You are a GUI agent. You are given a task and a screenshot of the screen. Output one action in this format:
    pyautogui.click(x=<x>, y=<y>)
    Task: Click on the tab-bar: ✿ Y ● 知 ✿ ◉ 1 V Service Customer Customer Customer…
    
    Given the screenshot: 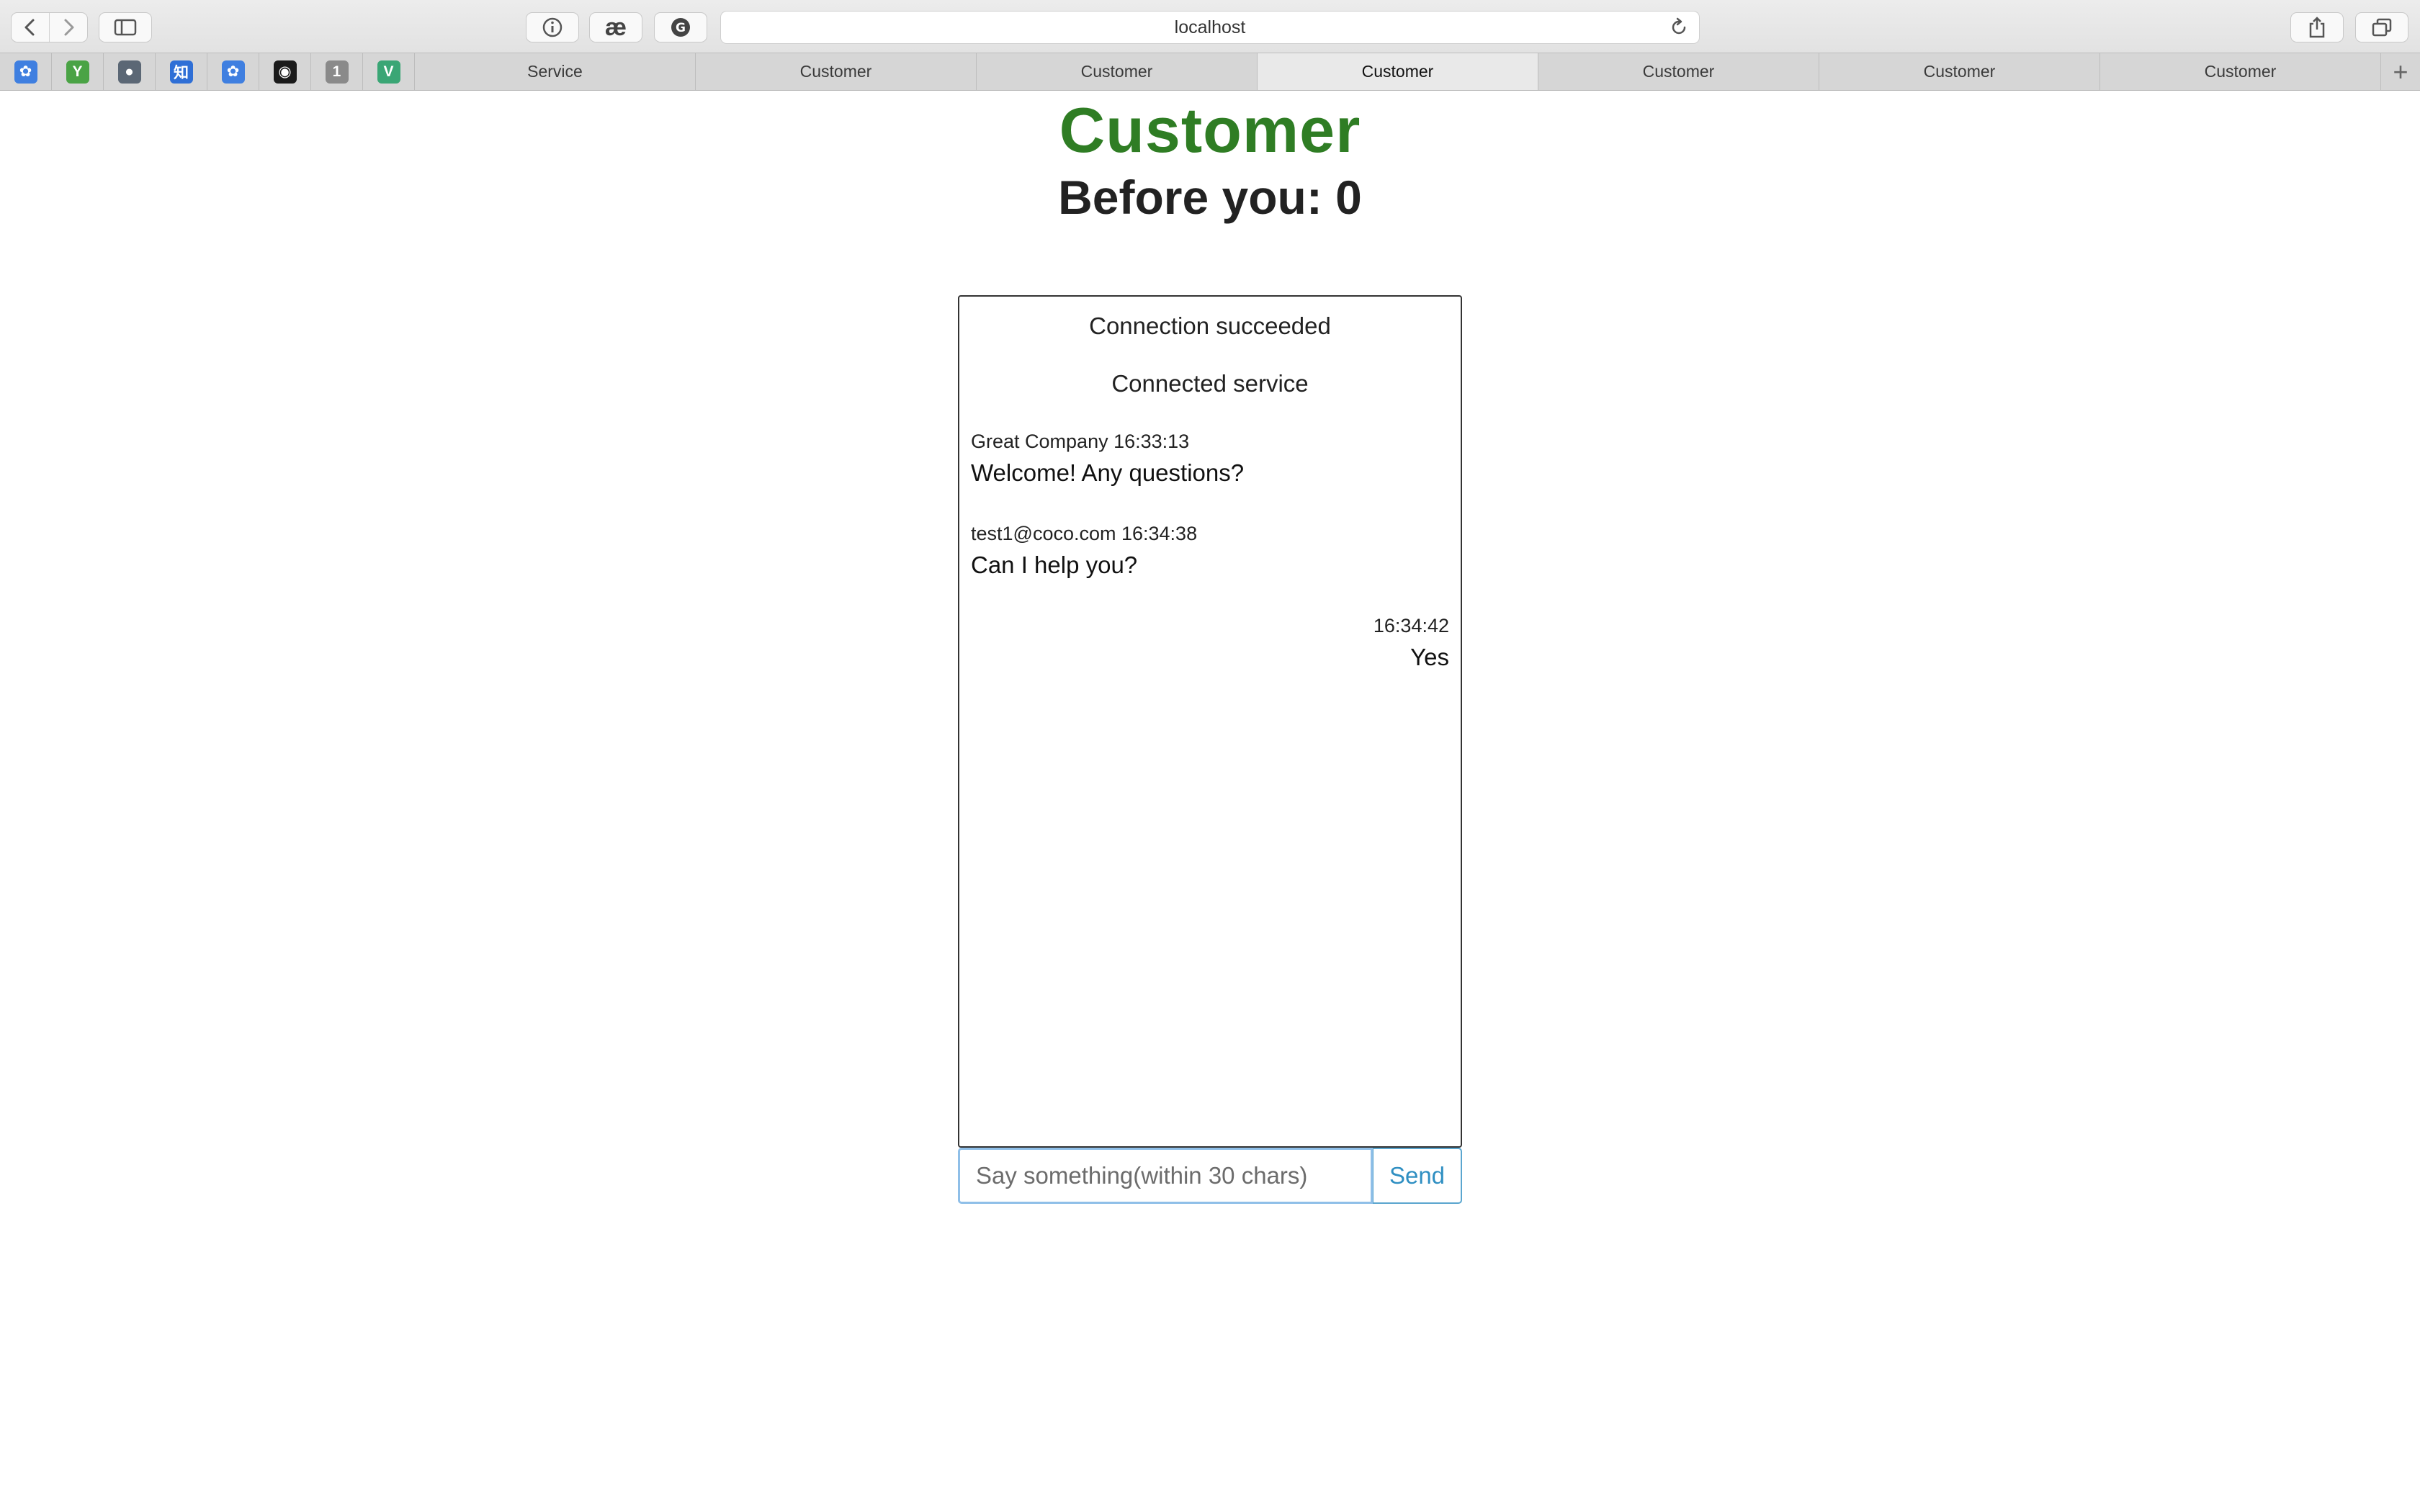 What is the action you would take?
    pyautogui.click(x=1210, y=72)
    